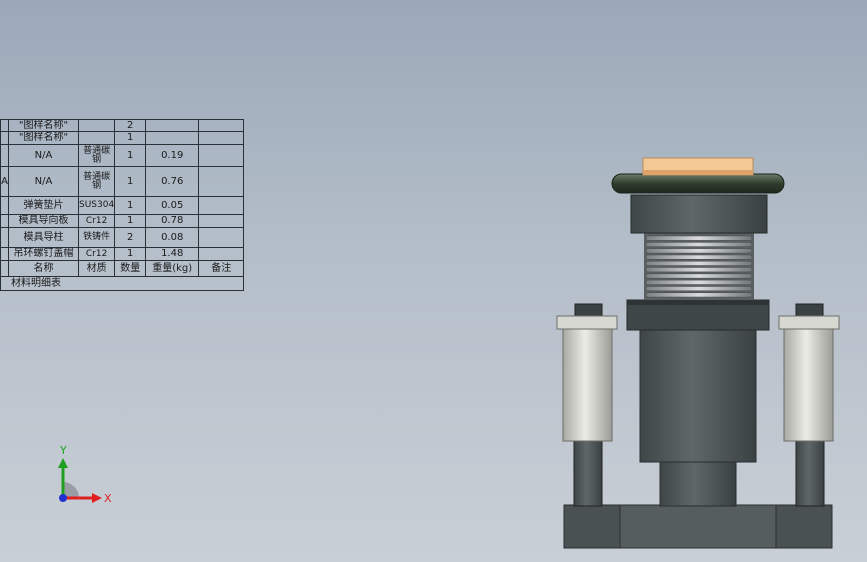  Describe the element at coordinates (698, 418) in the screenshot. I see `punch-shaft` at that location.